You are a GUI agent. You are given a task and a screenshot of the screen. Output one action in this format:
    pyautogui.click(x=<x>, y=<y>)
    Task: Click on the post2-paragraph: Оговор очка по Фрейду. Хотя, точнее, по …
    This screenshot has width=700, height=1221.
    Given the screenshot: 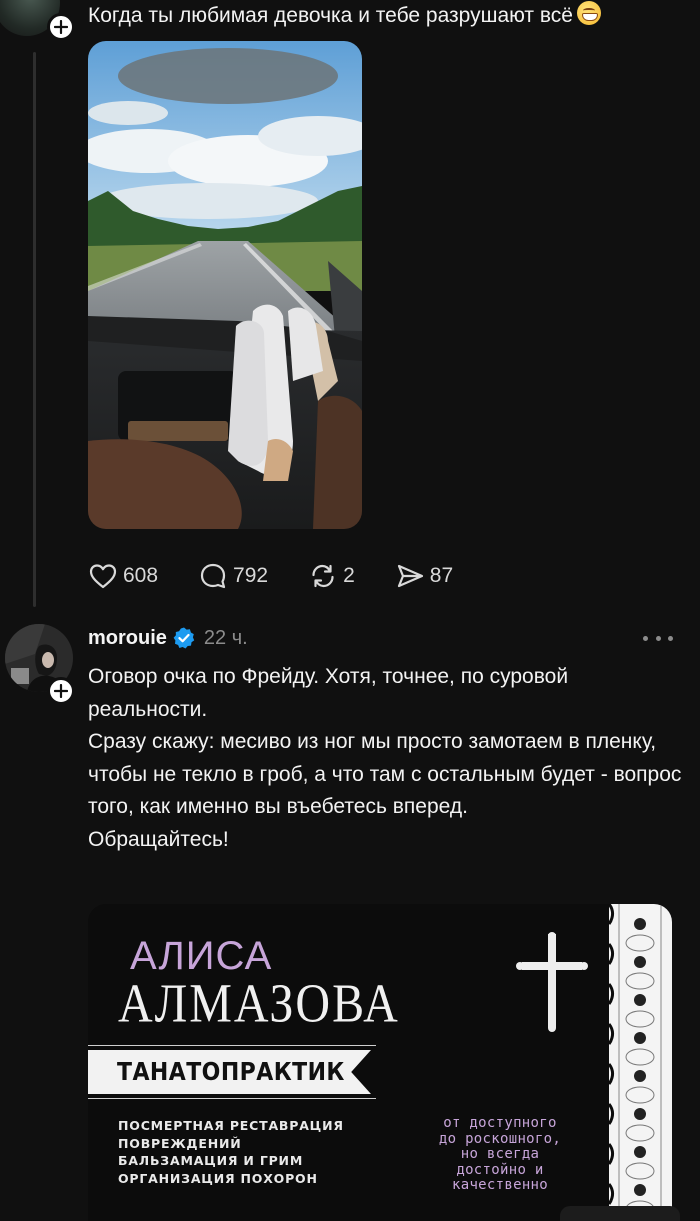 What is the action you would take?
    pyautogui.click(x=328, y=693)
    